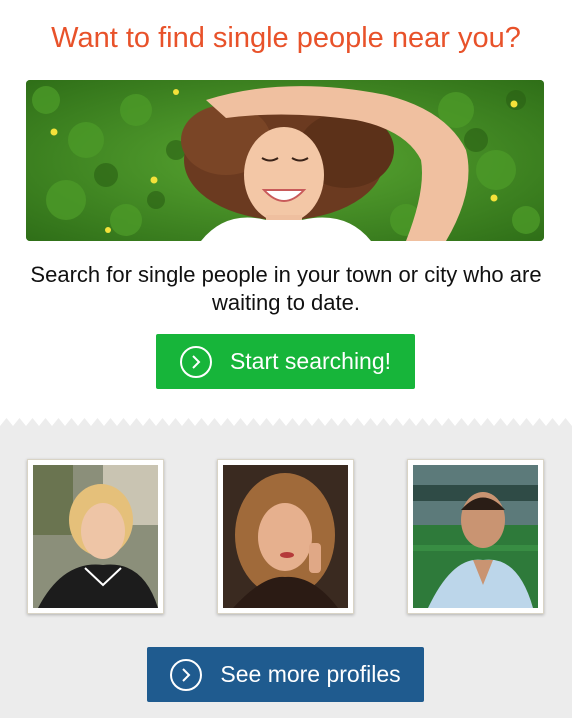  I want to click on see-more-profiles-button: See more profiles, so click(285, 674).